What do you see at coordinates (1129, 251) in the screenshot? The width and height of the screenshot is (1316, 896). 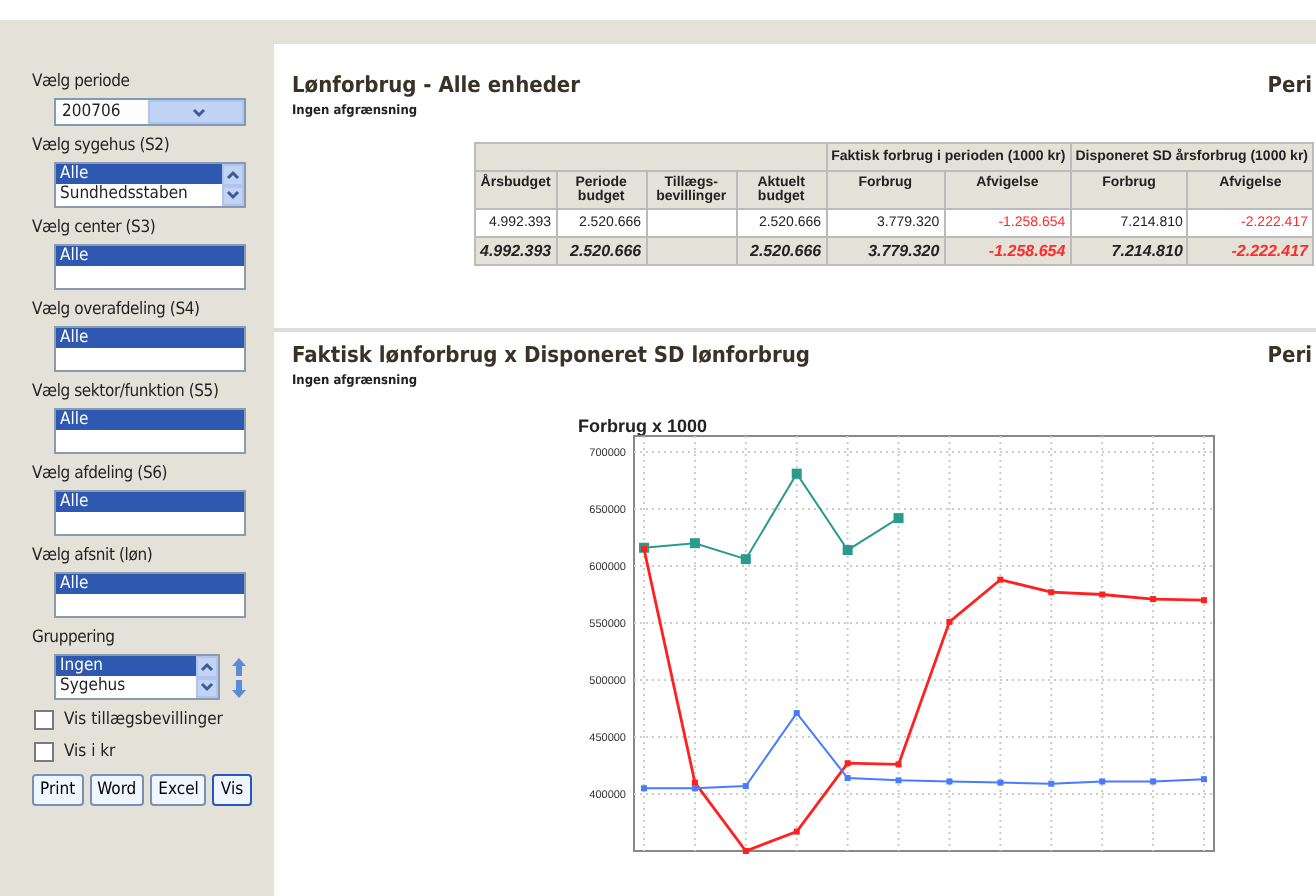 I see `table-cell: 7.214.810` at bounding box center [1129, 251].